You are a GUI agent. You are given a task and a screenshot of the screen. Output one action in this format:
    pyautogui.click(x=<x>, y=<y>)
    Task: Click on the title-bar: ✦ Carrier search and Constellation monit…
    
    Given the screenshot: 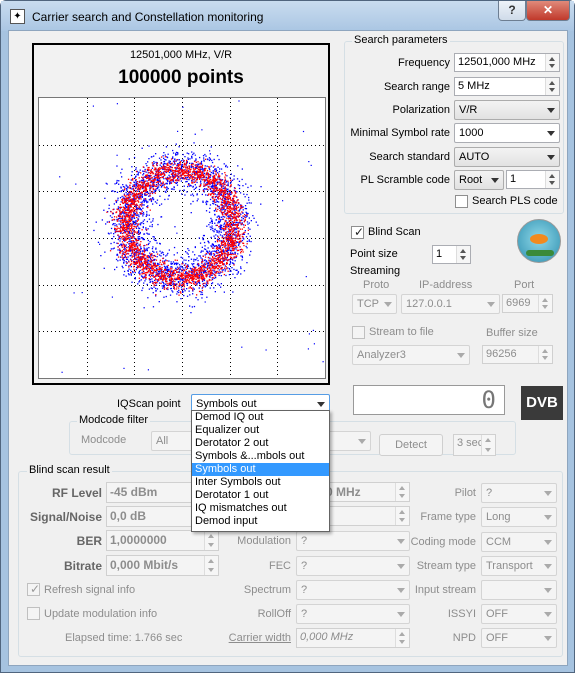 What is the action you would take?
    pyautogui.click(x=287, y=16)
    